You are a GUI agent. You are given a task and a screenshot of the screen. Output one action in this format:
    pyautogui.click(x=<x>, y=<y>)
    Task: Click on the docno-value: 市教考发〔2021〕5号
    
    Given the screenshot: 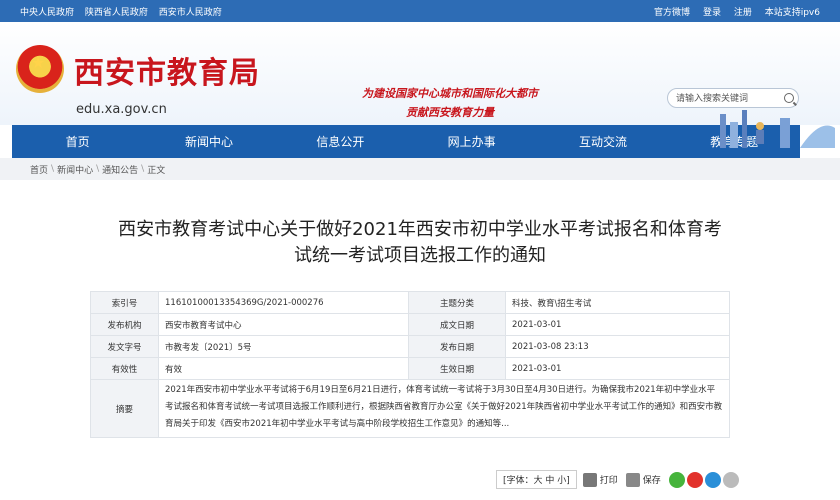 What is the action you would take?
    pyautogui.click(x=283, y=346)
    